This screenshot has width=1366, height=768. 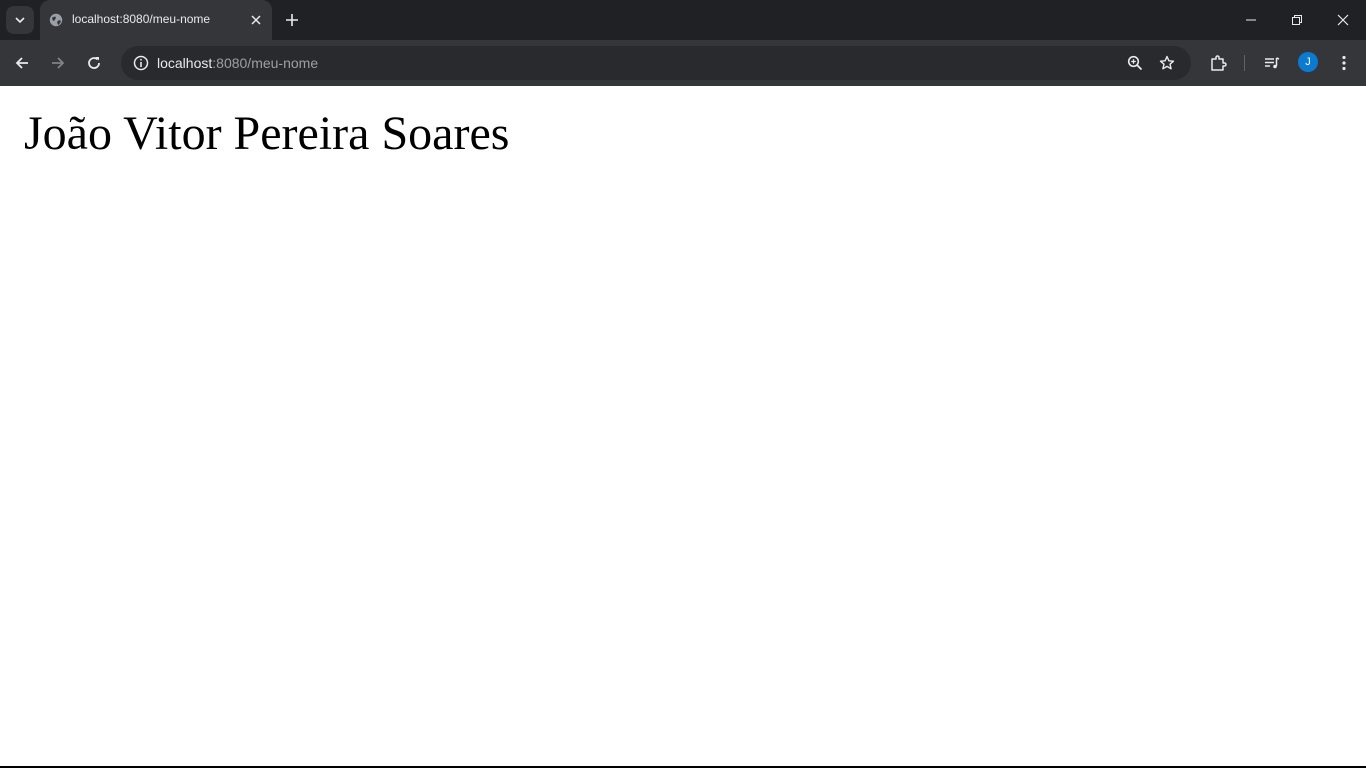 I want to click on minimize-icon, so click(x=1251, y=20).